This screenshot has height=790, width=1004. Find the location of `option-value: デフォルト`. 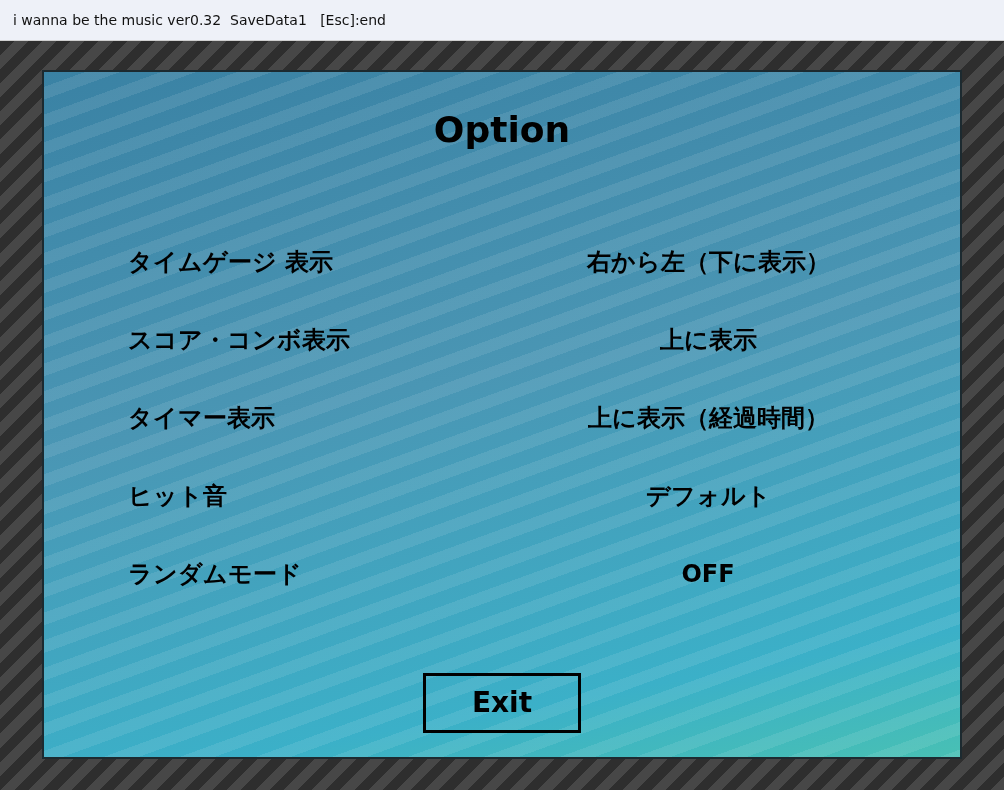

option-value: デフォルト is located at coordinates (708, 496).